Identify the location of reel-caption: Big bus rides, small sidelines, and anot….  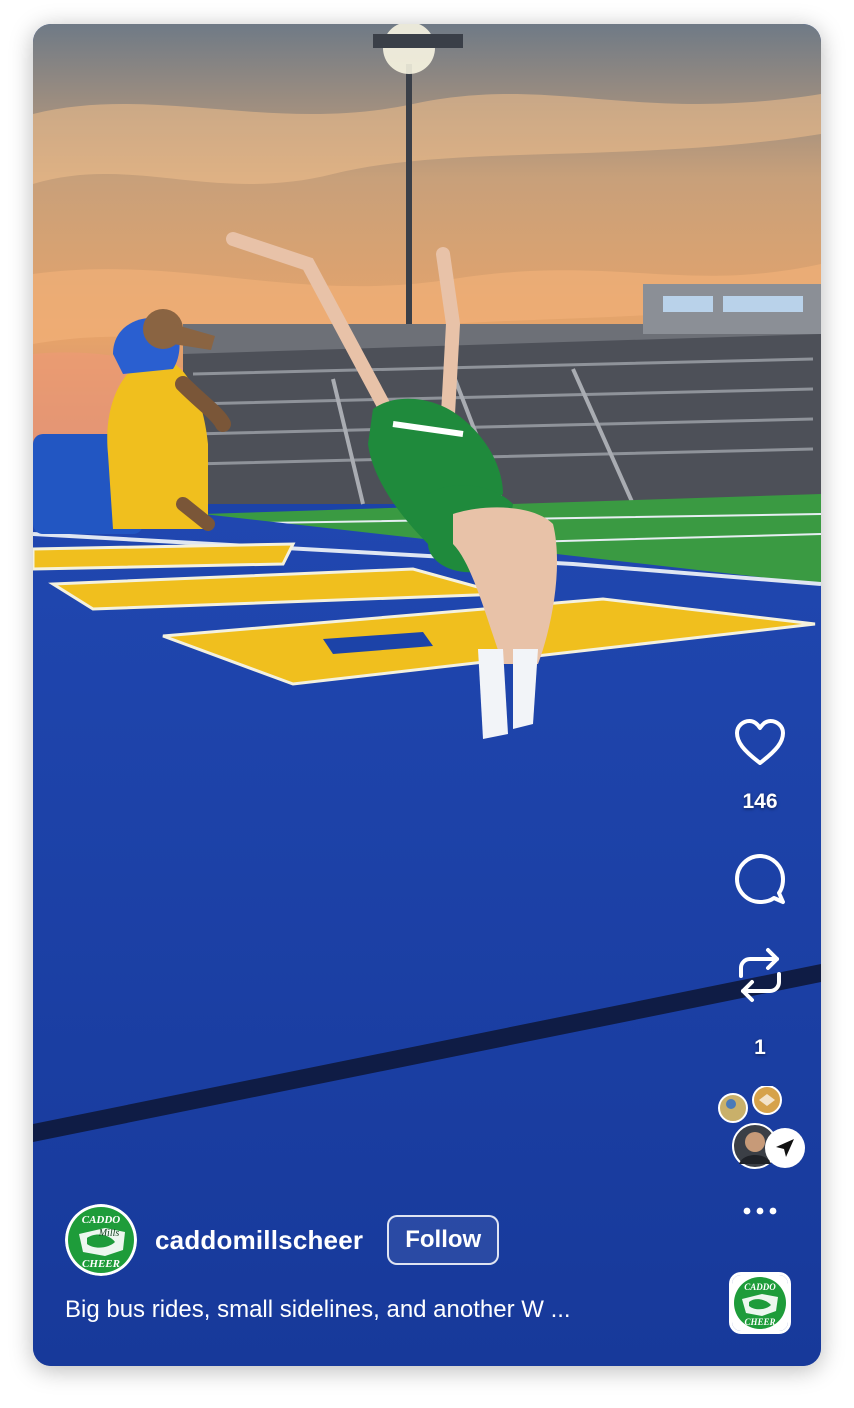
(385, 1310).